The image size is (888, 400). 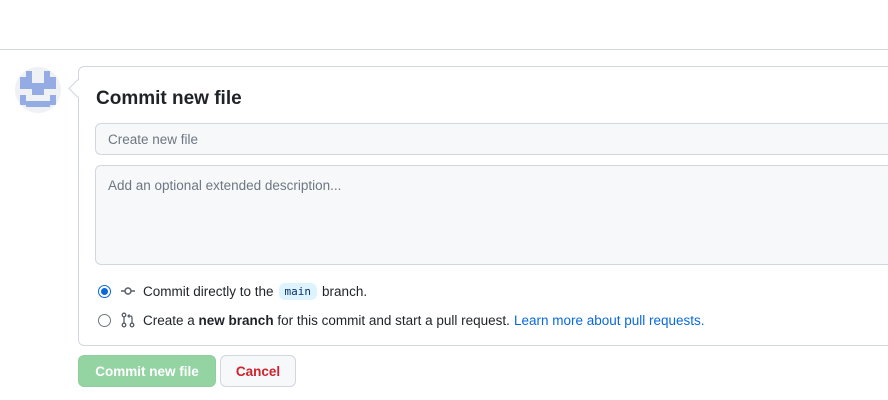 What do you see at coordinates (444, 25) in the screenshot?
I see `top-header-bar` at bounding box center [444, 25].